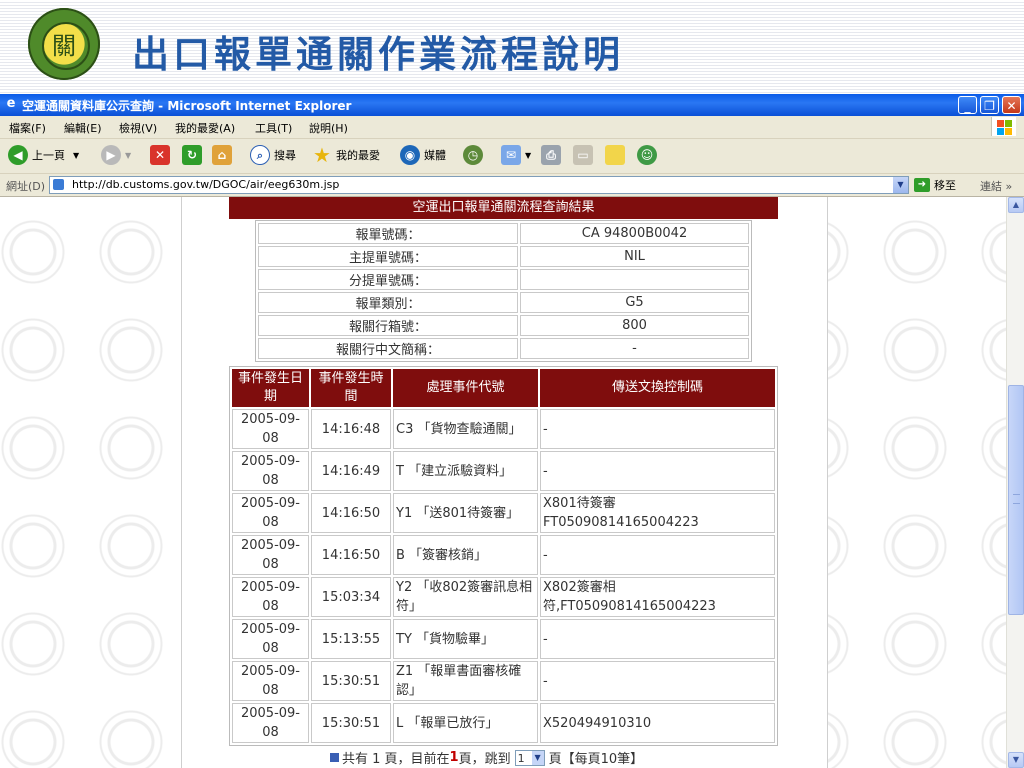  What do you see at coordinates (285, 155) in the screenshot?
I see `search-label: 搜尋` at bounding box center [285, 155].